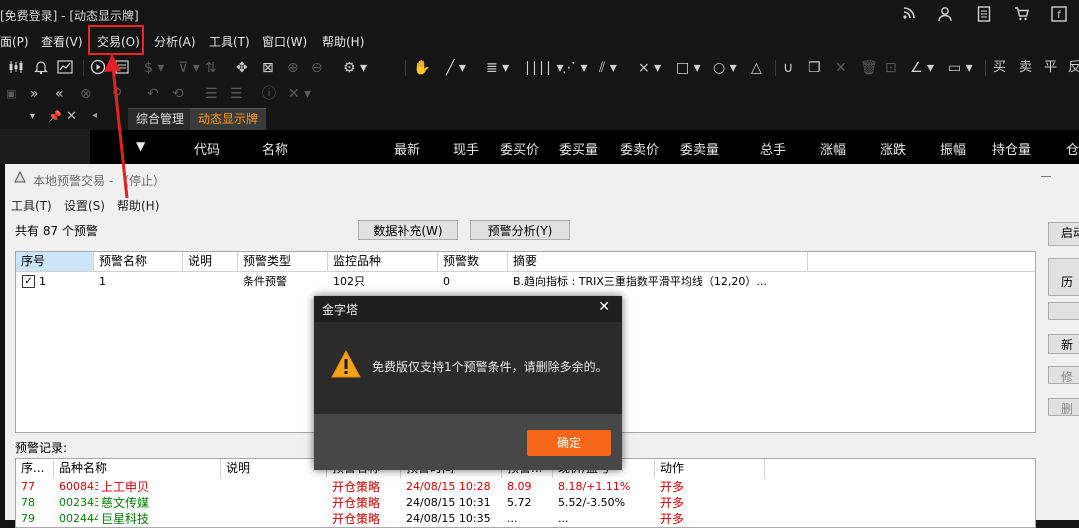 This screenshot has width=1079, height=528. What do you see at coordinates (138, 205) in the screenshot?
I see `alert-menu-help: 帮助(H)` at bounding box center [138, 205].